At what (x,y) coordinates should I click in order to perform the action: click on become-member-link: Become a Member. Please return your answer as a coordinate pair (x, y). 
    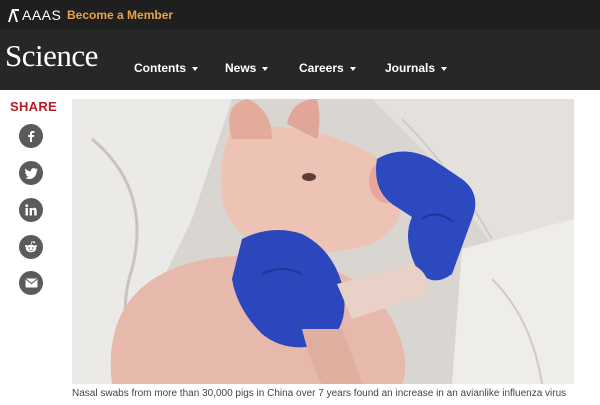
    Looking at the image, I should click on (120, 15).